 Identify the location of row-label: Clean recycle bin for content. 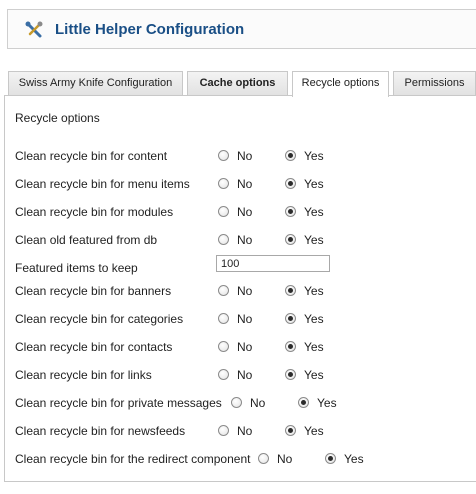
(91, 156).